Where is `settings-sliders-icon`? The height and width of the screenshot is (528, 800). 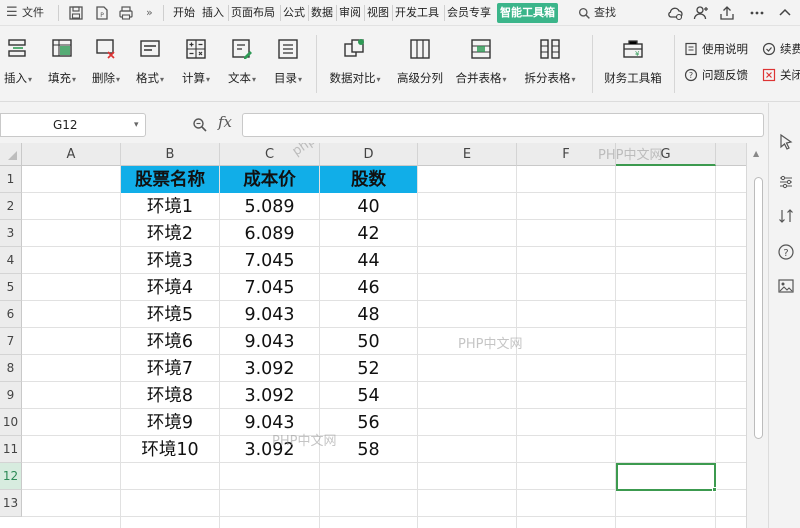 settings-sliders-icon is located at coordinates (786, 182).